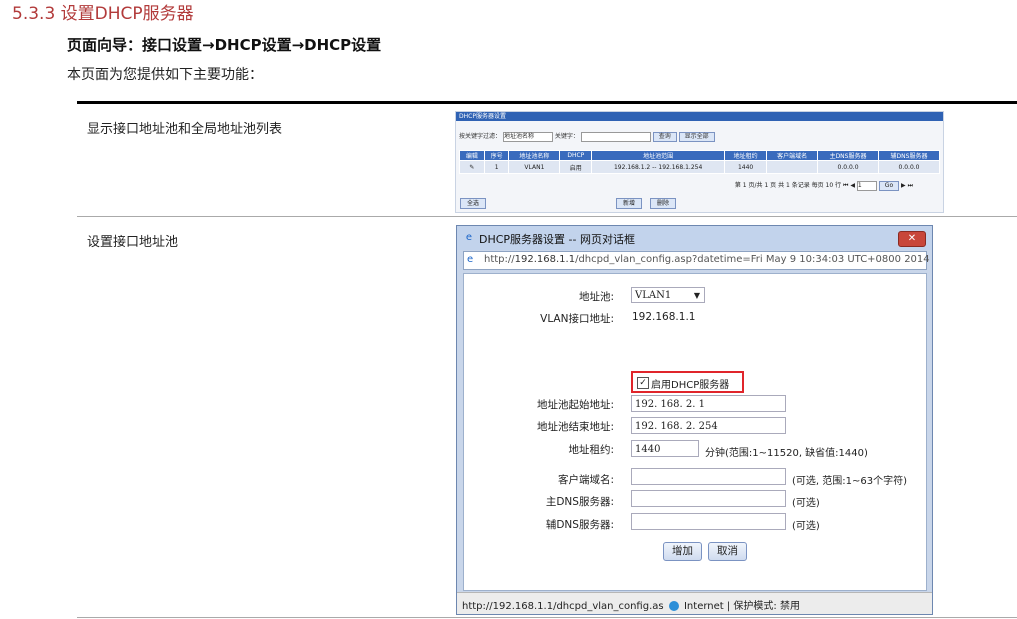  I want to click on pager: 第 1 页/共 1 页 共 1 条记录 每页 10 行 ⏮ ◀ 1 Go ▶ ⏭, so click(824, 185).